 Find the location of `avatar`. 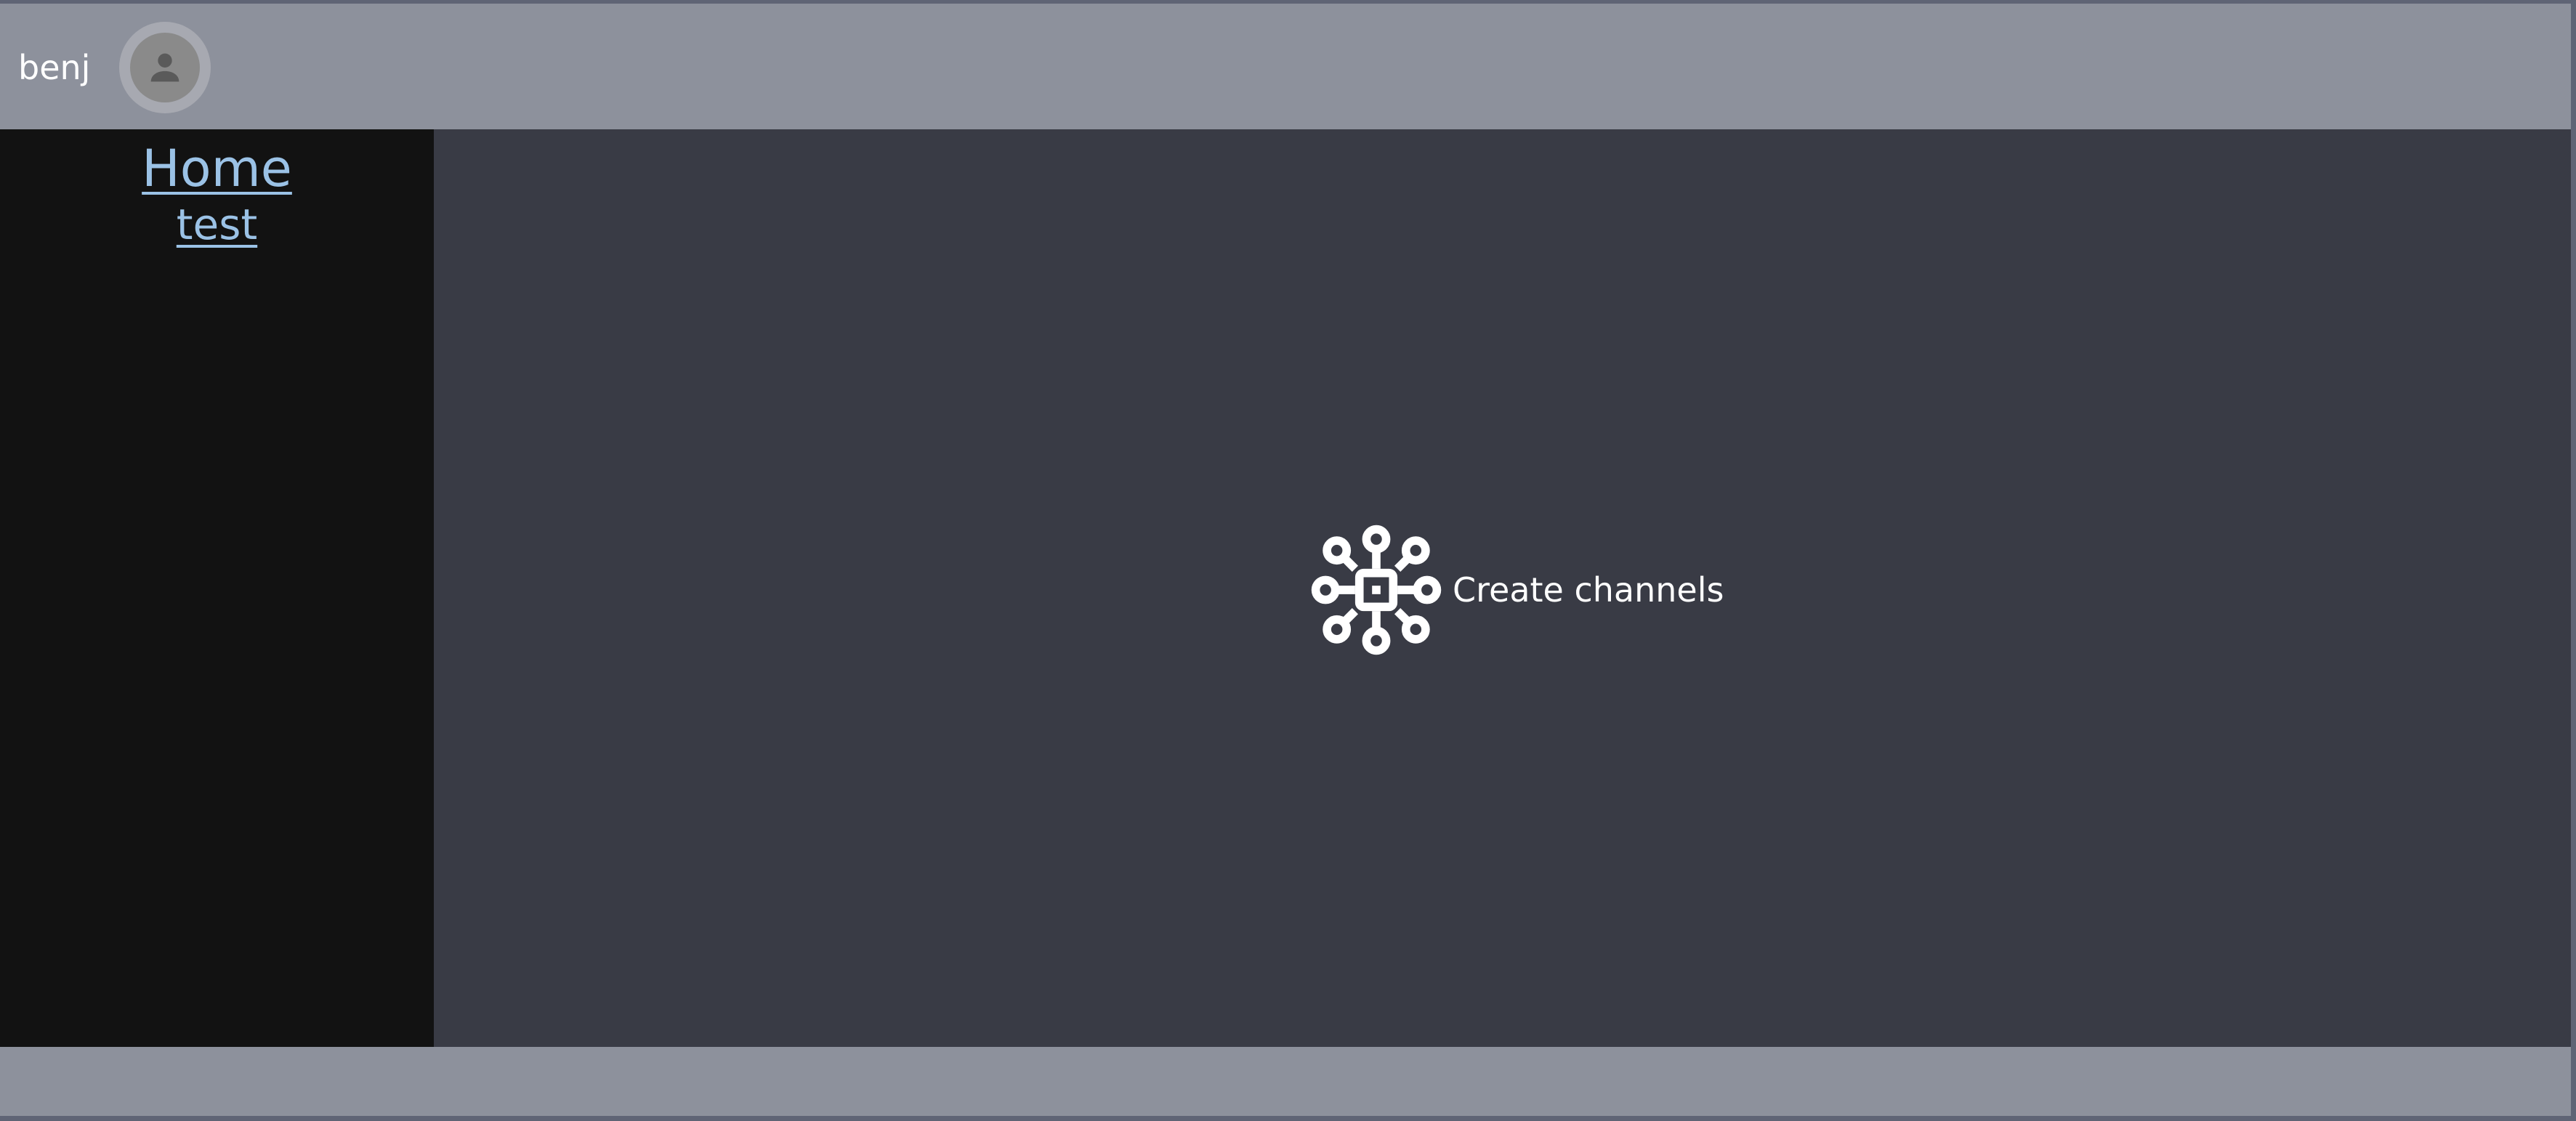

avatar is located at coordinates (165, 67).